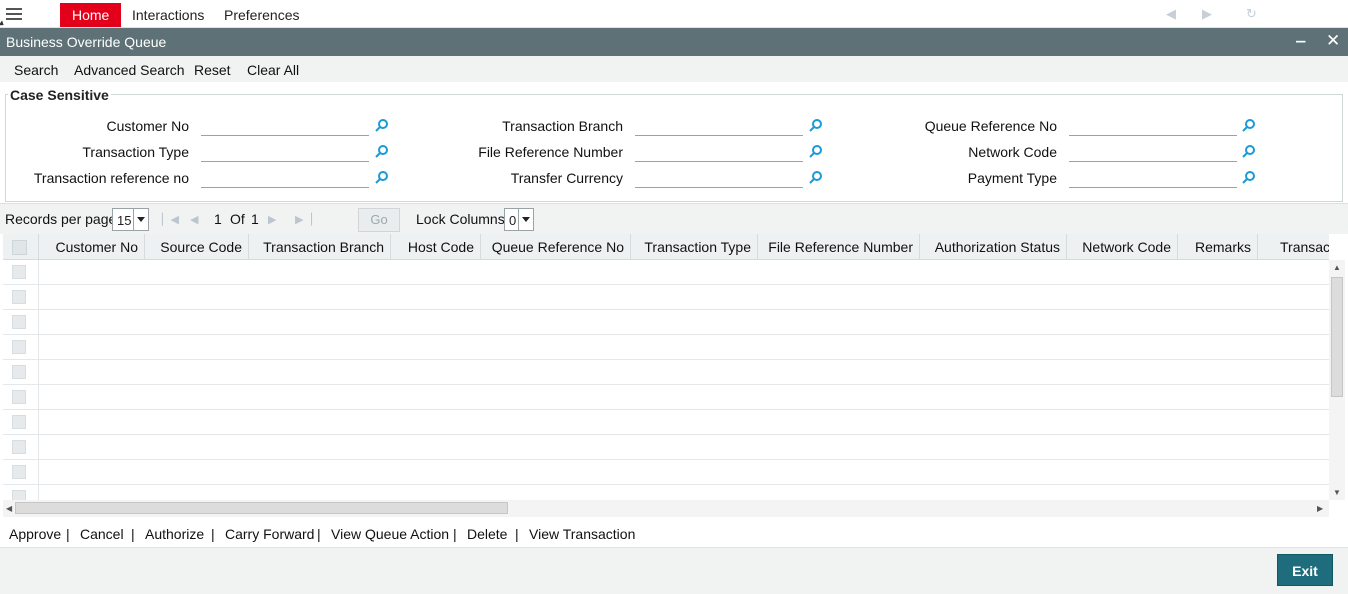 This screenshot has width=1348, height=594. I want to click on clear-all-button: Clear All, so click(273, 70).